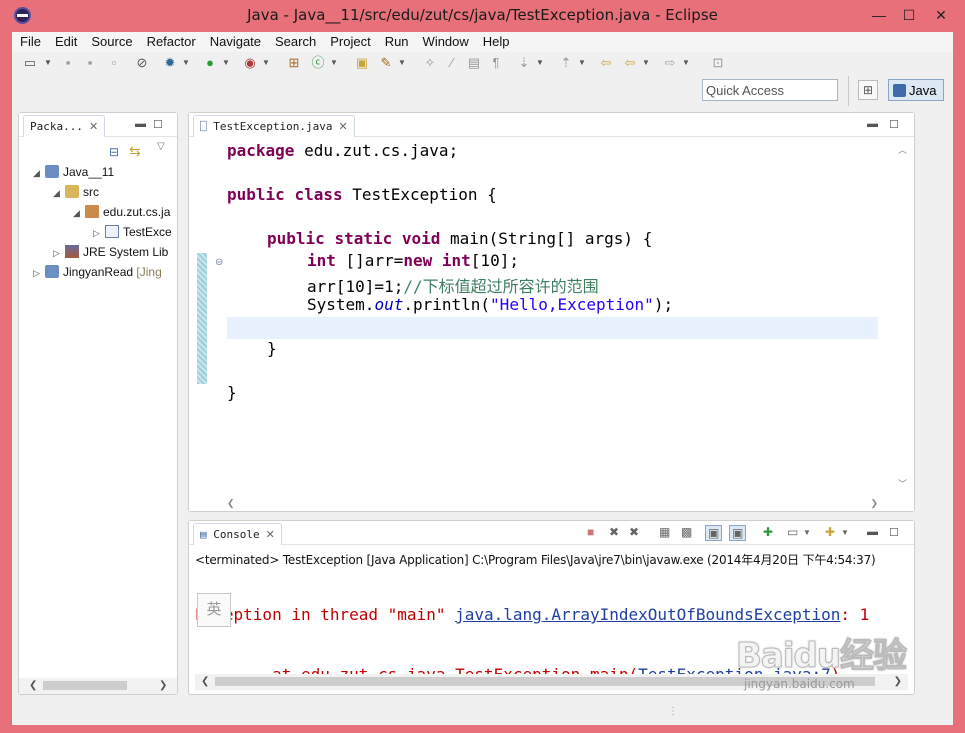  What do you see at coordinates (664, 532) in the screenshot?
I see `clear-console-icon: ▦` at bounding box center [664, 532].